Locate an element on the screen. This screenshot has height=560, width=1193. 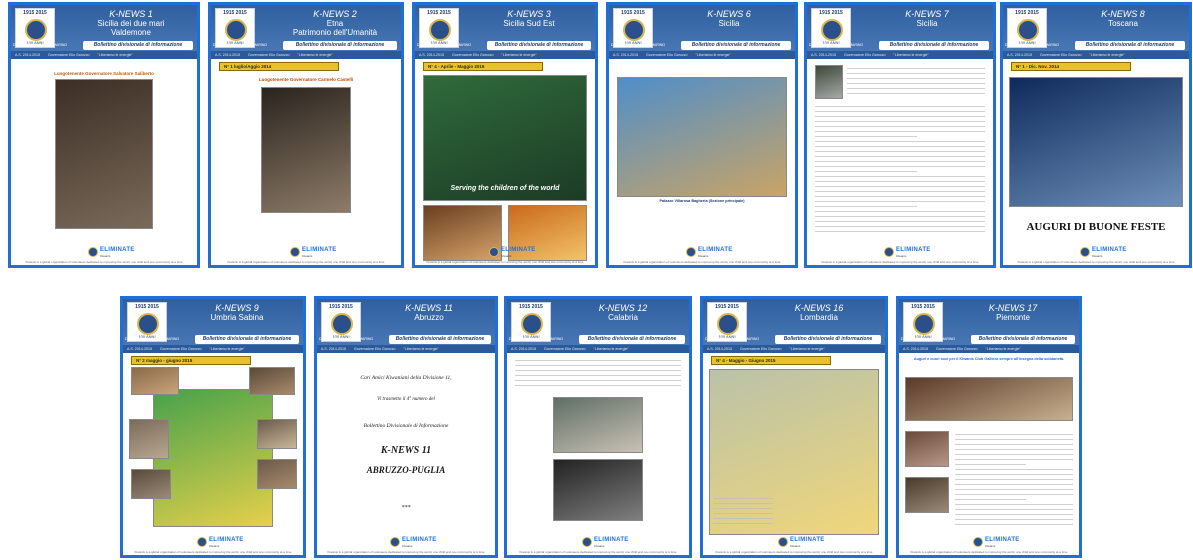
issue-title: K-NEWS 17 is located at coordinates (1013, 308).